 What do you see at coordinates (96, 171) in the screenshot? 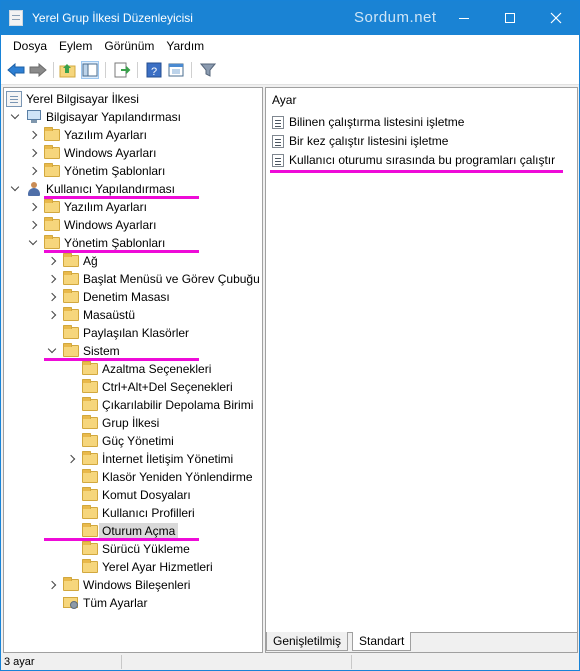
I see `tree-item-cc-administrative-templates: Yönetim Şablonları` at bounding box center [96, 171].